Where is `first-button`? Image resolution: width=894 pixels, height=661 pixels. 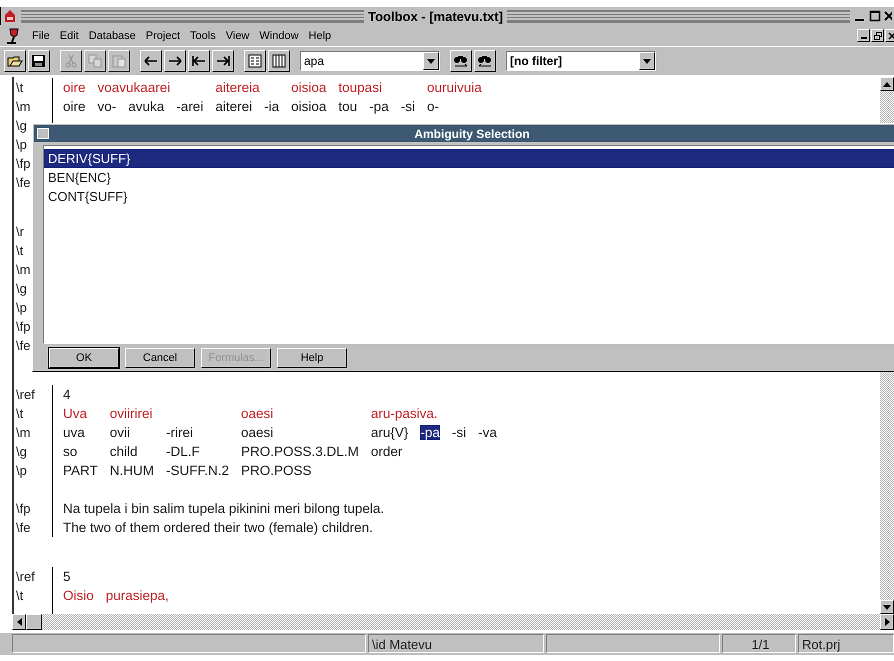
first-button is located at coordinates (199, 61).